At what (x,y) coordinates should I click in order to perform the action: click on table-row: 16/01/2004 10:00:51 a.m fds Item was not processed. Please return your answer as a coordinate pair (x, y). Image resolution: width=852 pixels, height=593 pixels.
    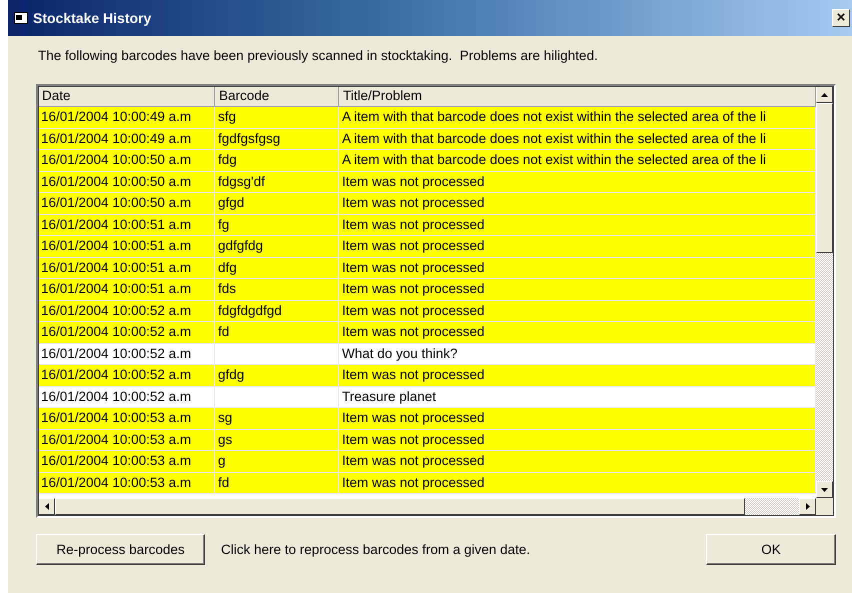
    Looking at the image, I should click on (427, 289).